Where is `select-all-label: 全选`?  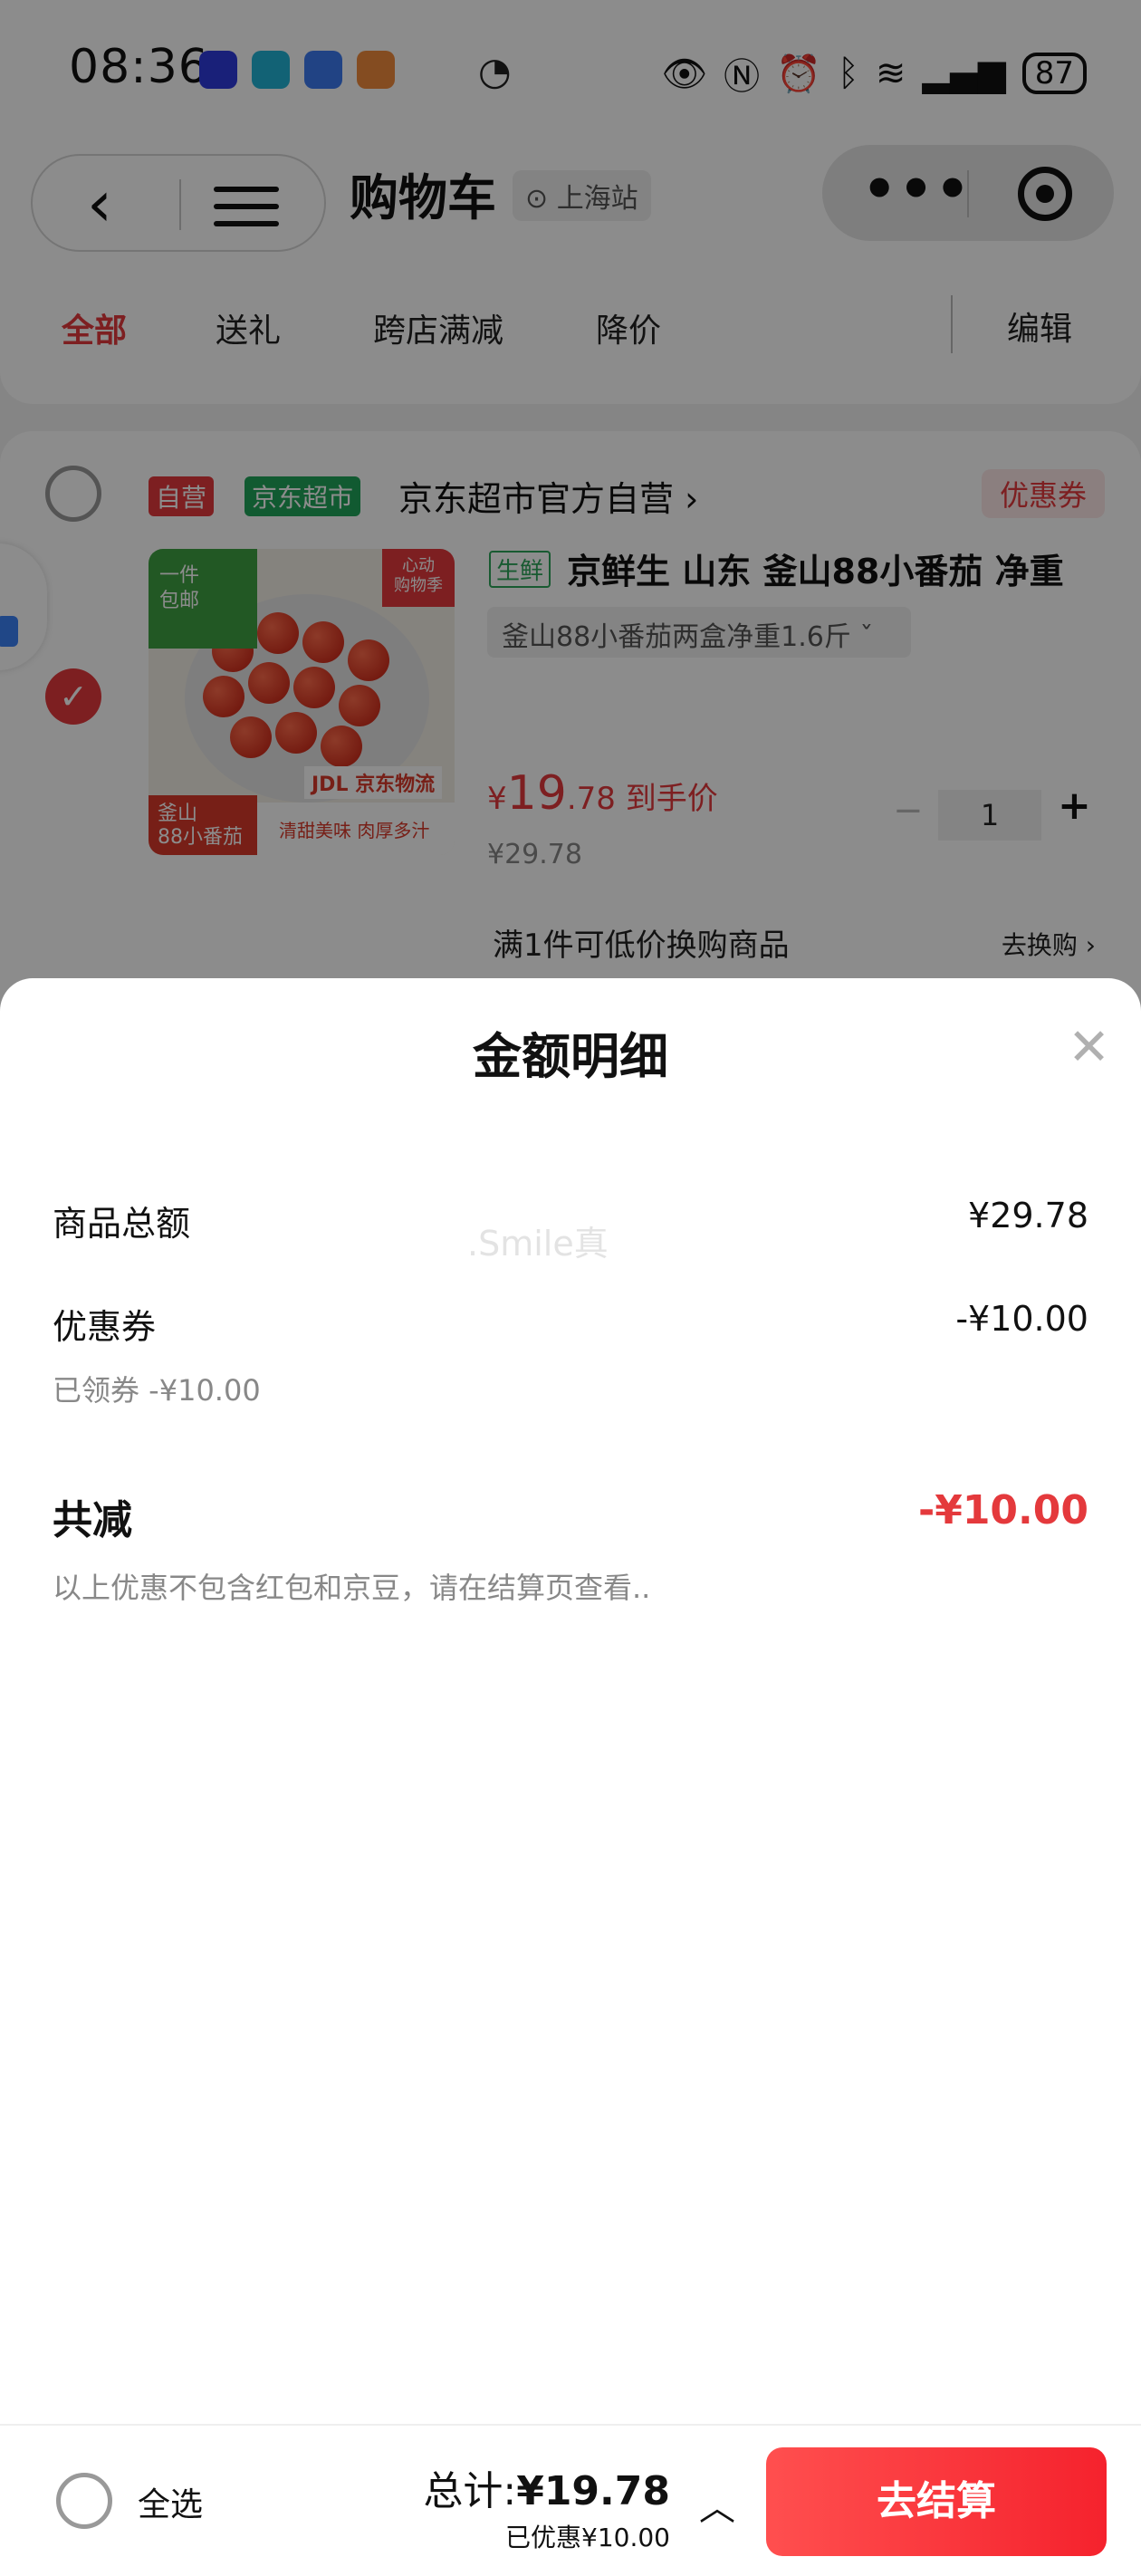 select-all-label: 全选 is located at coordinates (171, 2501).